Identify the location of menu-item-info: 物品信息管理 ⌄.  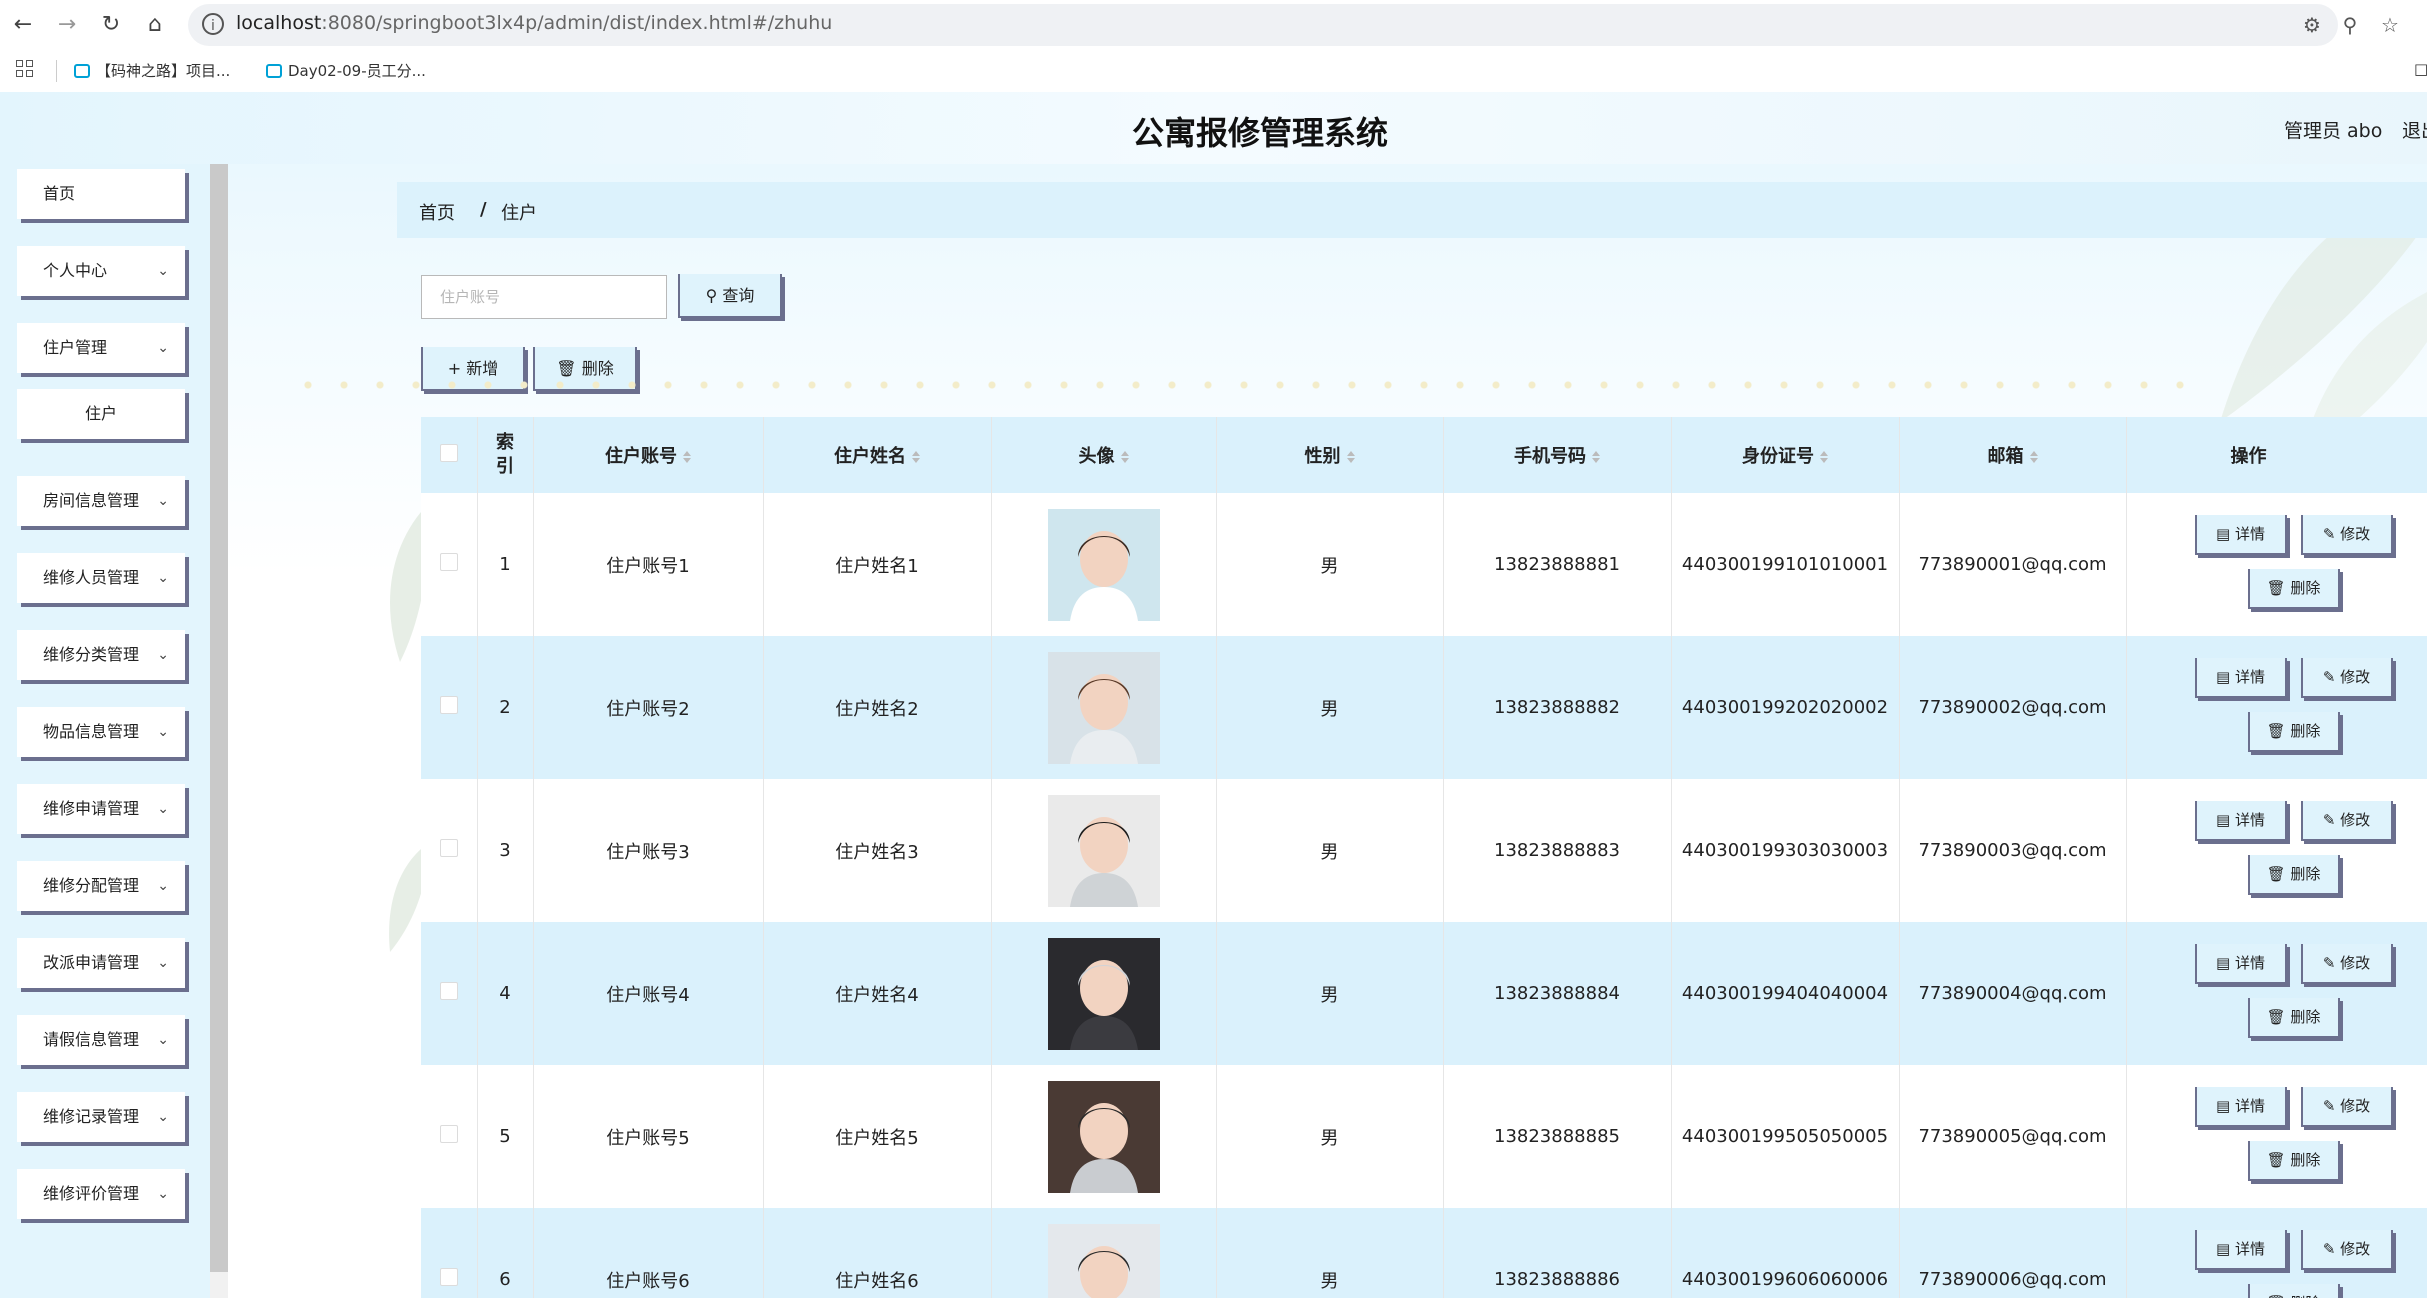
(101, 732).